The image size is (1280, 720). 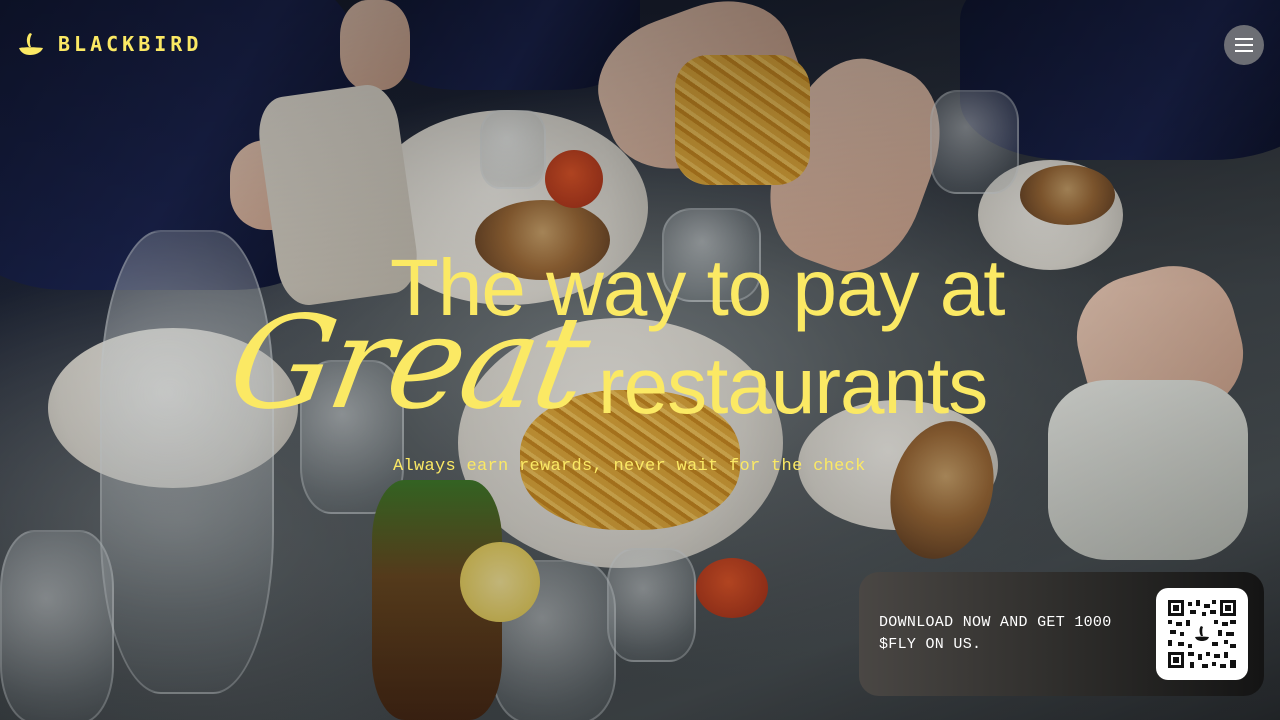 I want to click on qr-code, so click(x=1202, y=634).